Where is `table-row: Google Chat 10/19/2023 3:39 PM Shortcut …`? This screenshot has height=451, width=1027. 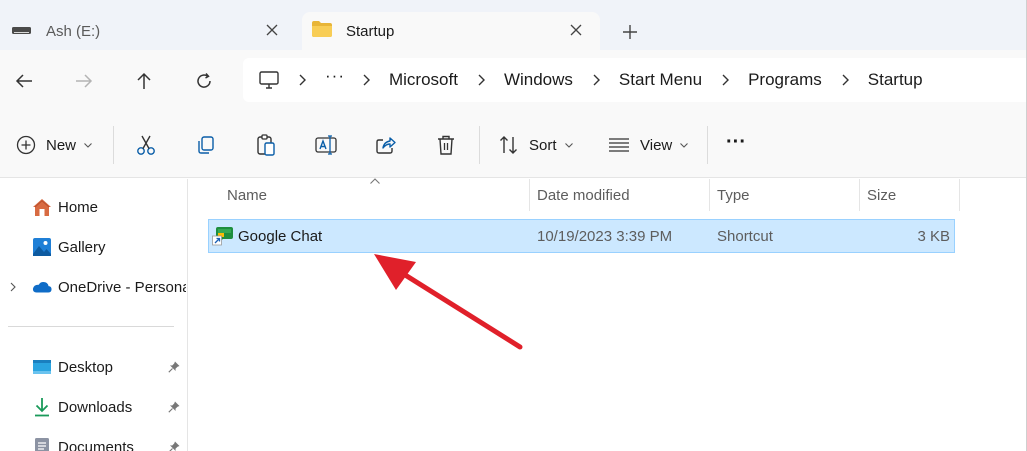
table-row: Google Chat 10/19/2023 3:39 PM Shortcut … is located at coordinates (581, 236).